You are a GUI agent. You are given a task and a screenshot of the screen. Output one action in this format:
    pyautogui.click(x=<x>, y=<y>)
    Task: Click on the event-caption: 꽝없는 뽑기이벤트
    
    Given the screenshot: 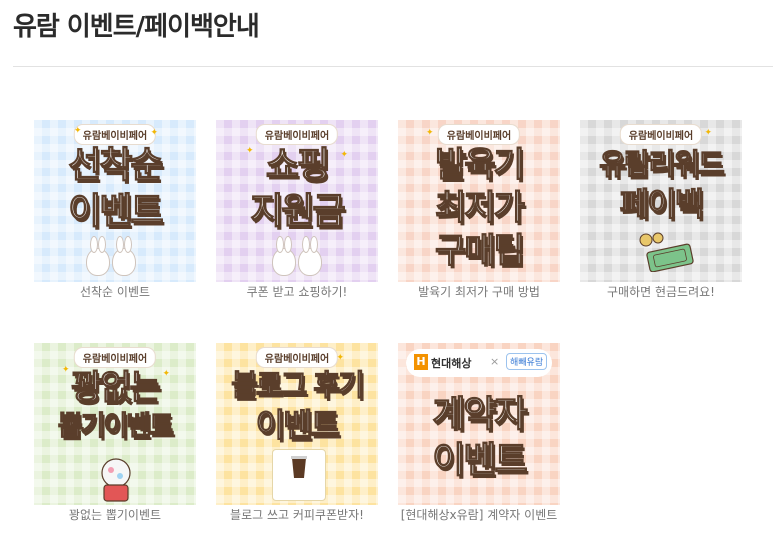 What is the action you would take?
    pyautogui.click(x=115, y=515)
    